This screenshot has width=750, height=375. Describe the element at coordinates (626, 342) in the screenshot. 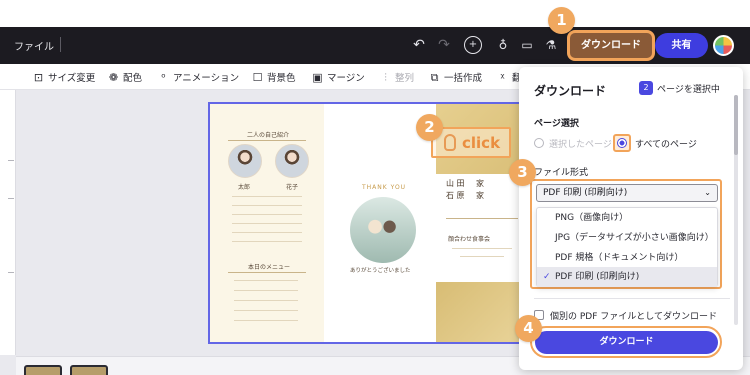

I see `download-button: ダウンロード` at that location.